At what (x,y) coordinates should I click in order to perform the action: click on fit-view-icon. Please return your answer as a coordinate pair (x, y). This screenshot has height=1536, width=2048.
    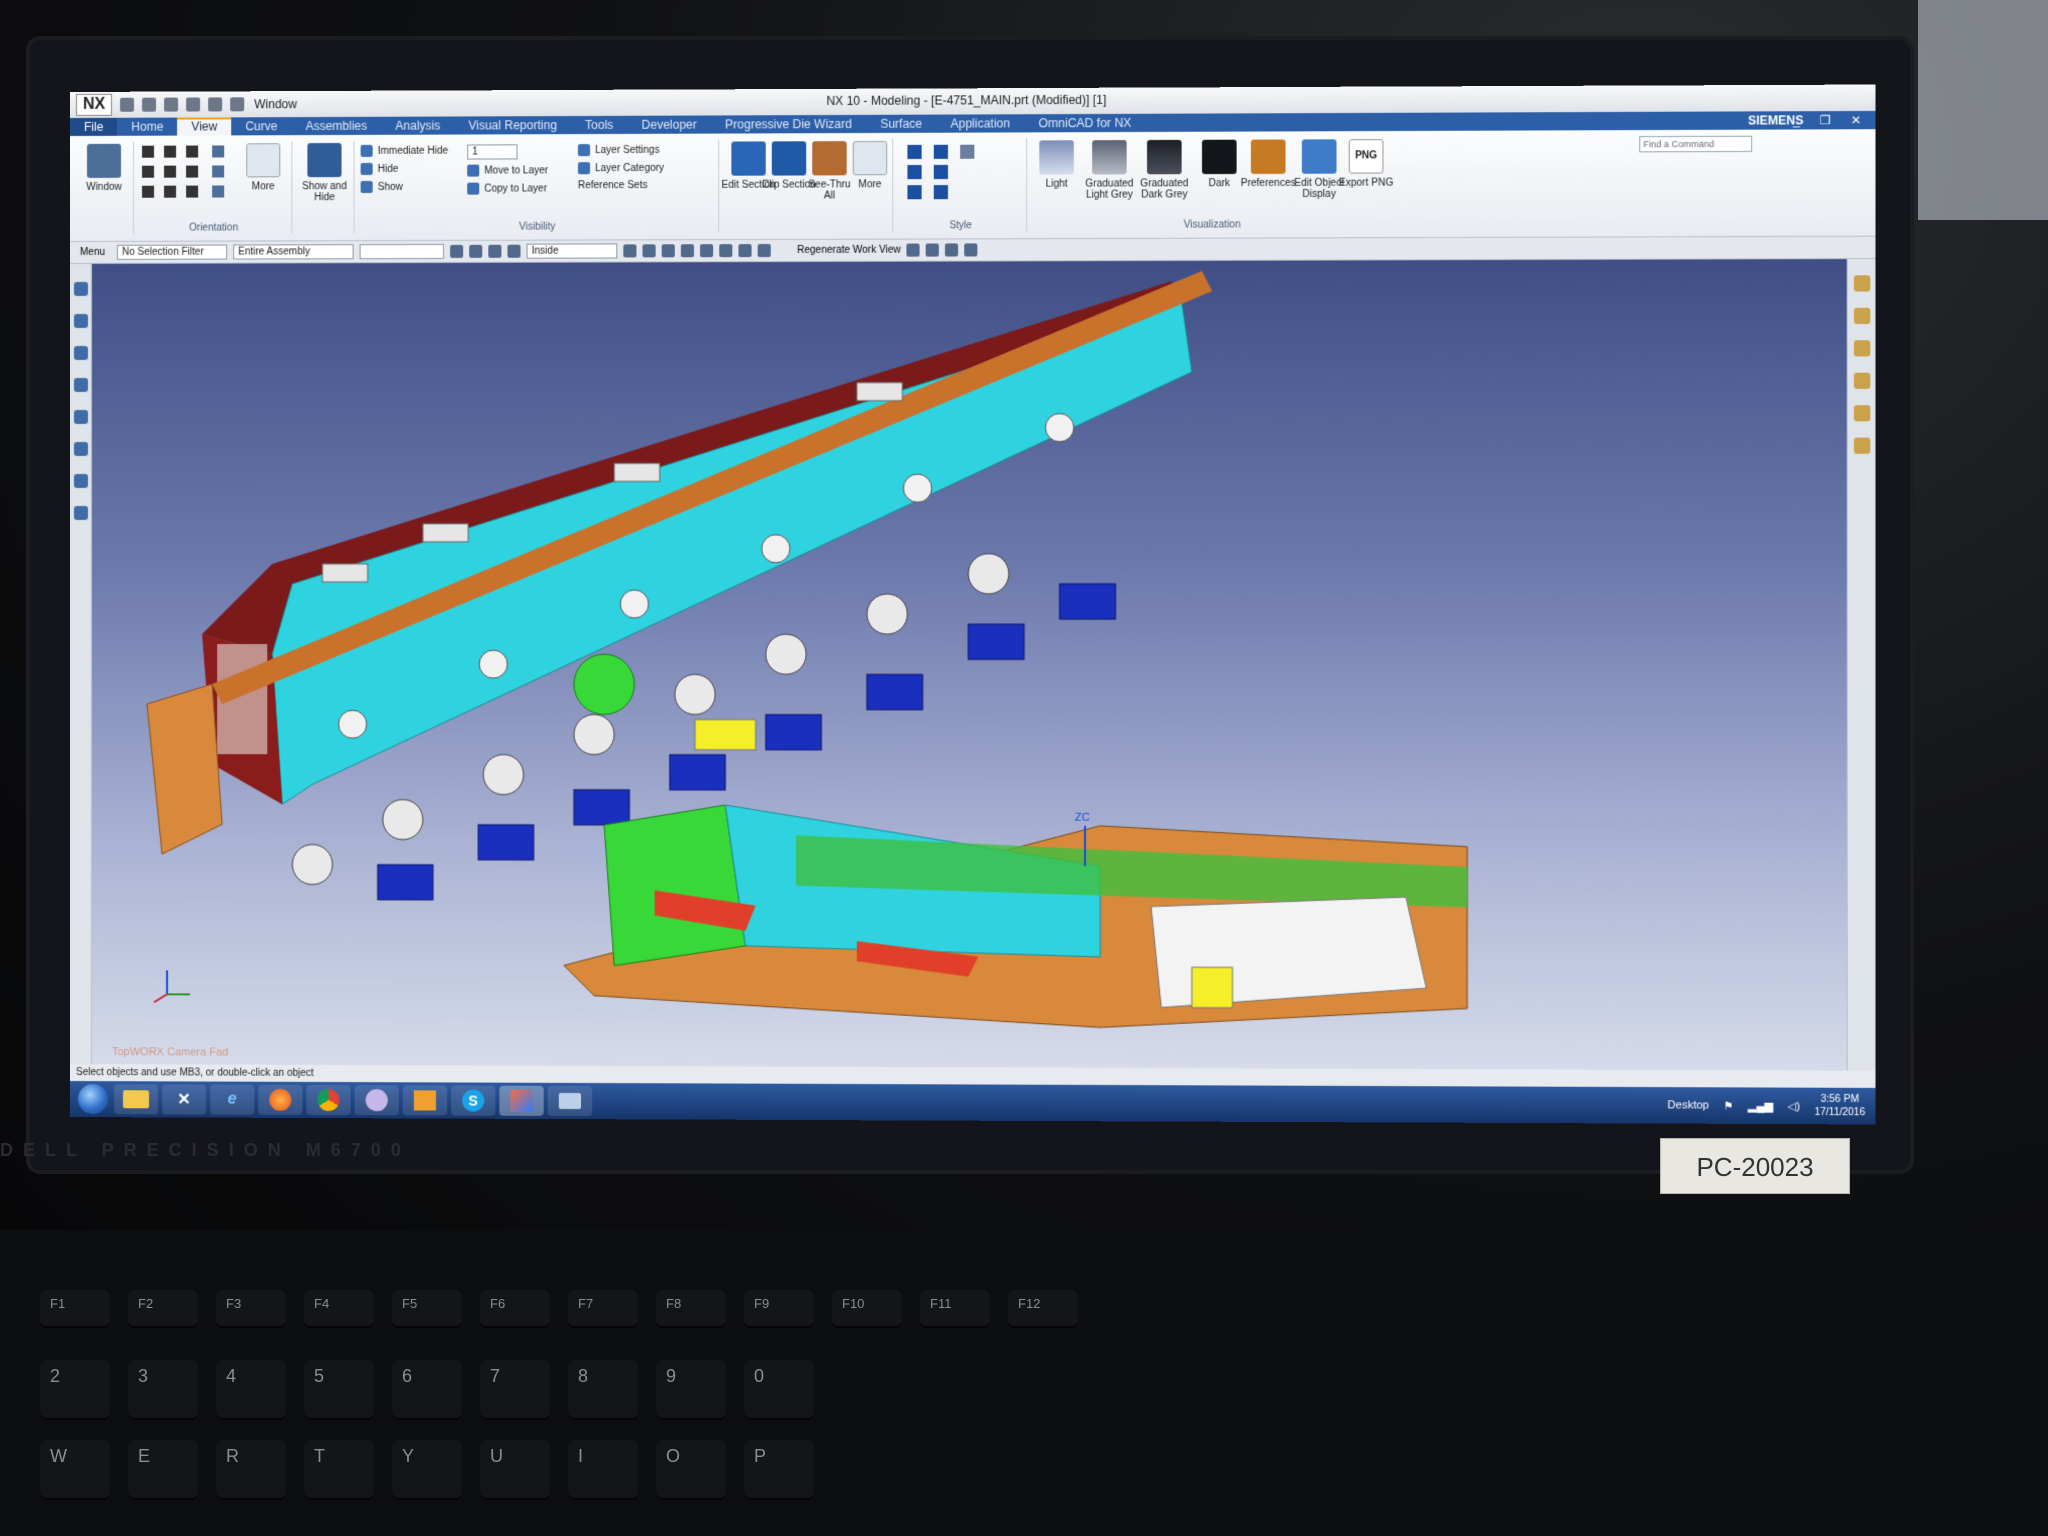
    Looking at the image, I should click on (913, 250).